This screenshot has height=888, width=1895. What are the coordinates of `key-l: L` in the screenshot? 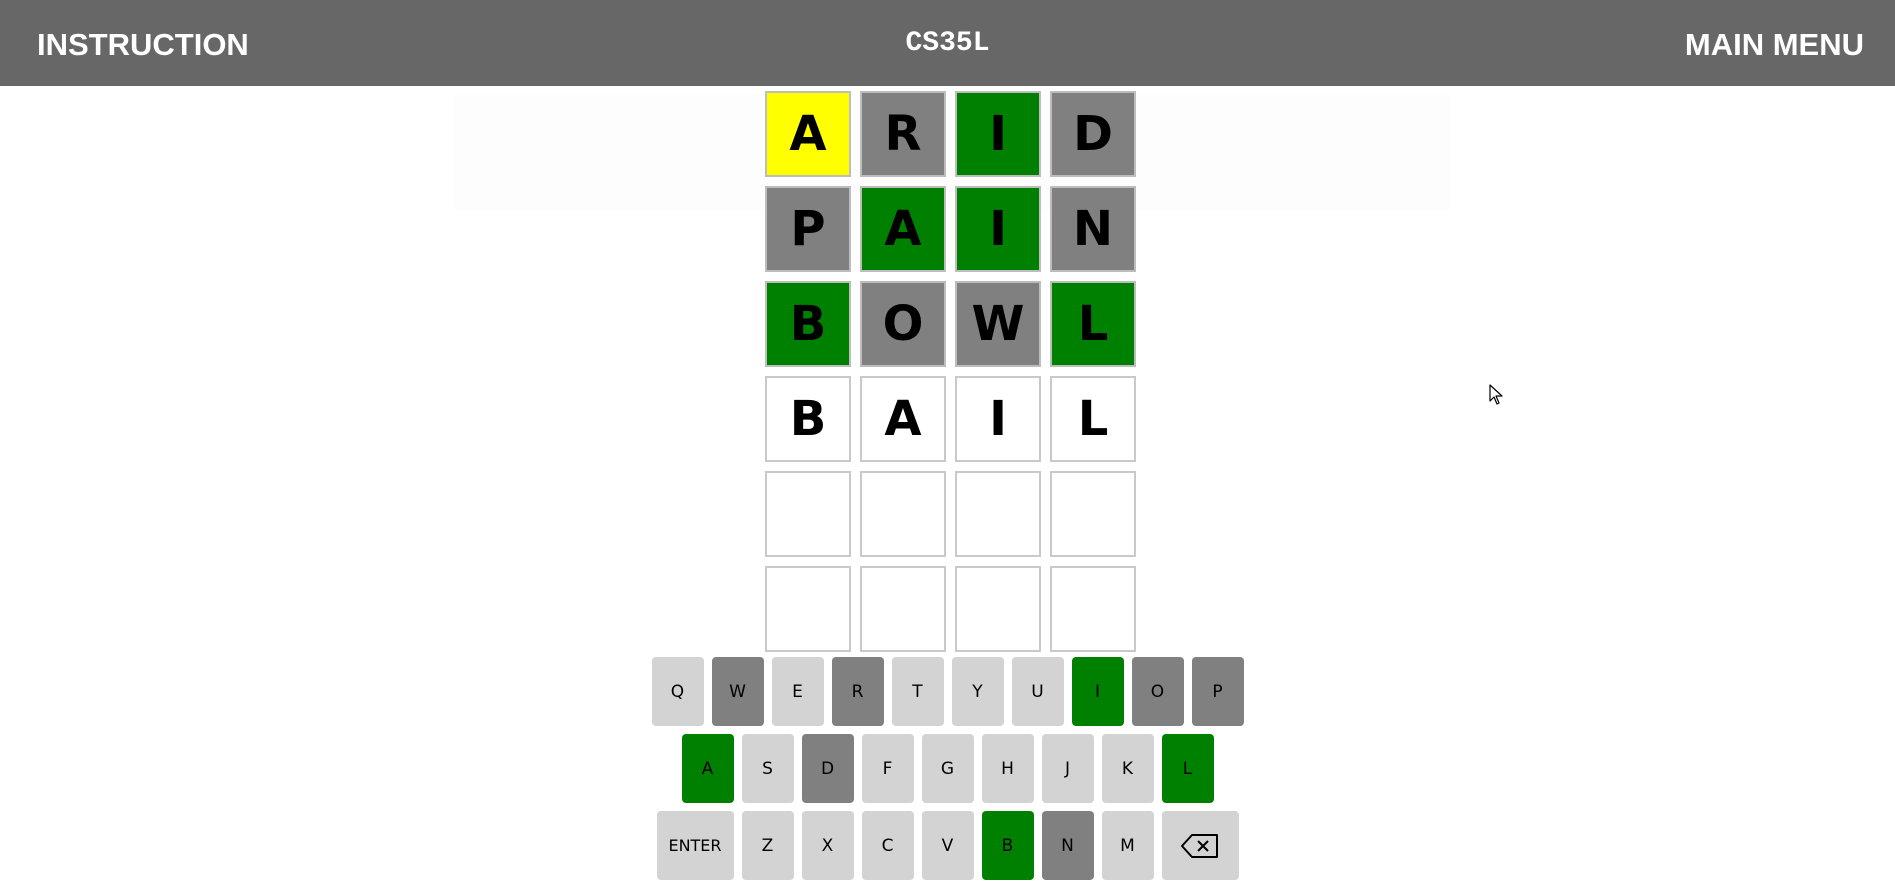 It's located at (1187, 768).